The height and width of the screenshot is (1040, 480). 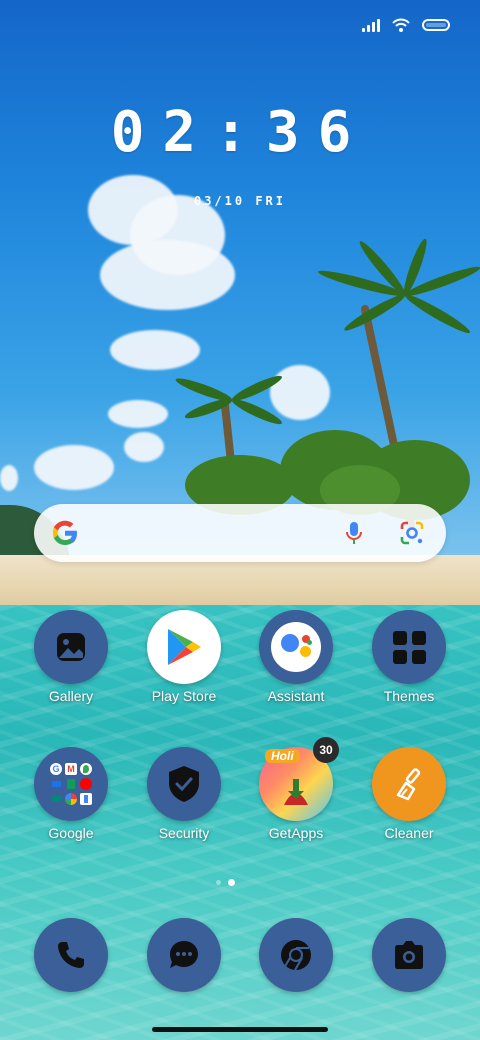 I want to click on app-cleaner: Cleaner, so click(x=409, y=794).